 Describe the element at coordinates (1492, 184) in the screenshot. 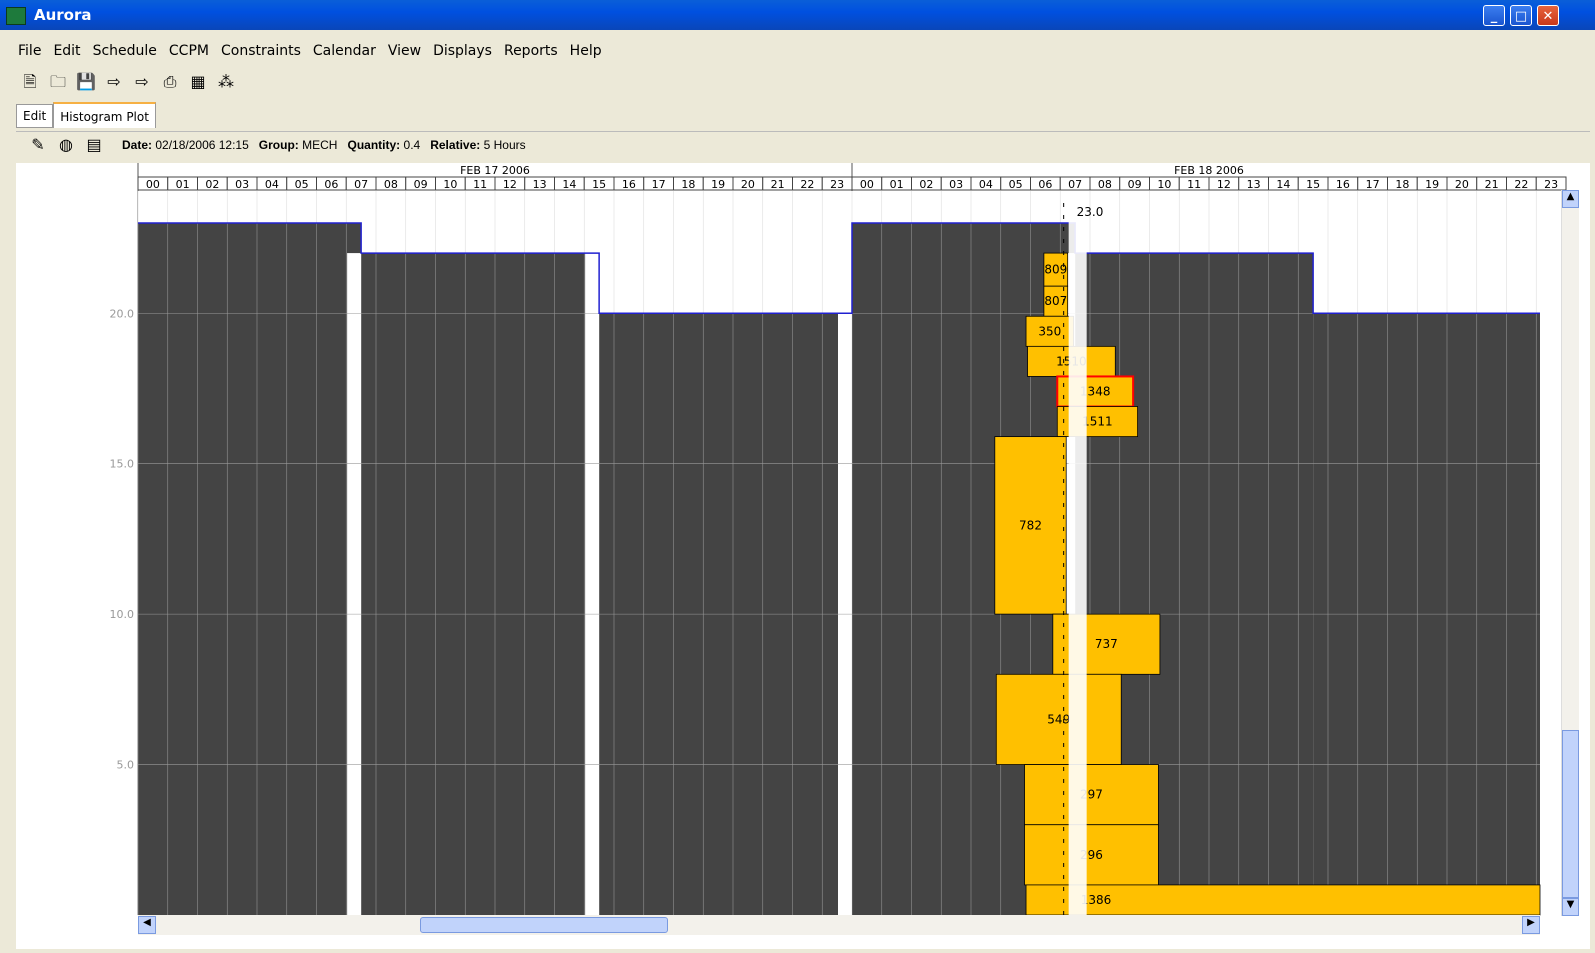

I see `hour-tick-label: 21` at that location.